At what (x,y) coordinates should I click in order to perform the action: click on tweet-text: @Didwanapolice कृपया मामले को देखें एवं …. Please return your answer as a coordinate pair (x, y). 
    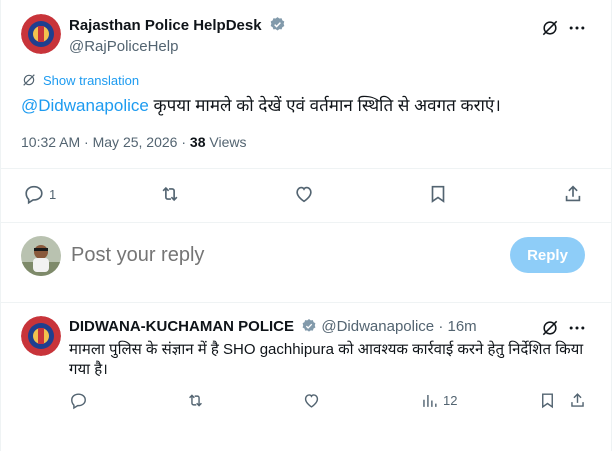
    Looking at the image, I should click on (308, 106).